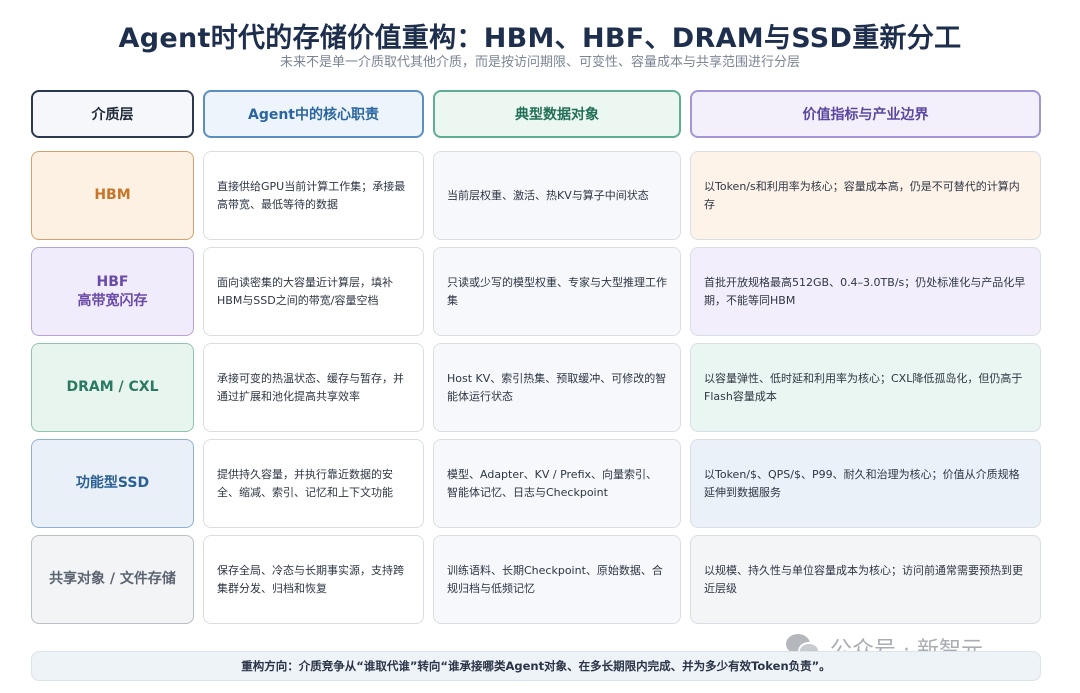 The height and width of the screenshot is (693, 1080). What do you see at coordinates (865, 387) in the screenshot?
I see `row-dram-value: 以容量弹性、低时延和利用率为核心；CXL降低孤岛化，但仍高于Flash容量成本` at bounding box center [865, 387].